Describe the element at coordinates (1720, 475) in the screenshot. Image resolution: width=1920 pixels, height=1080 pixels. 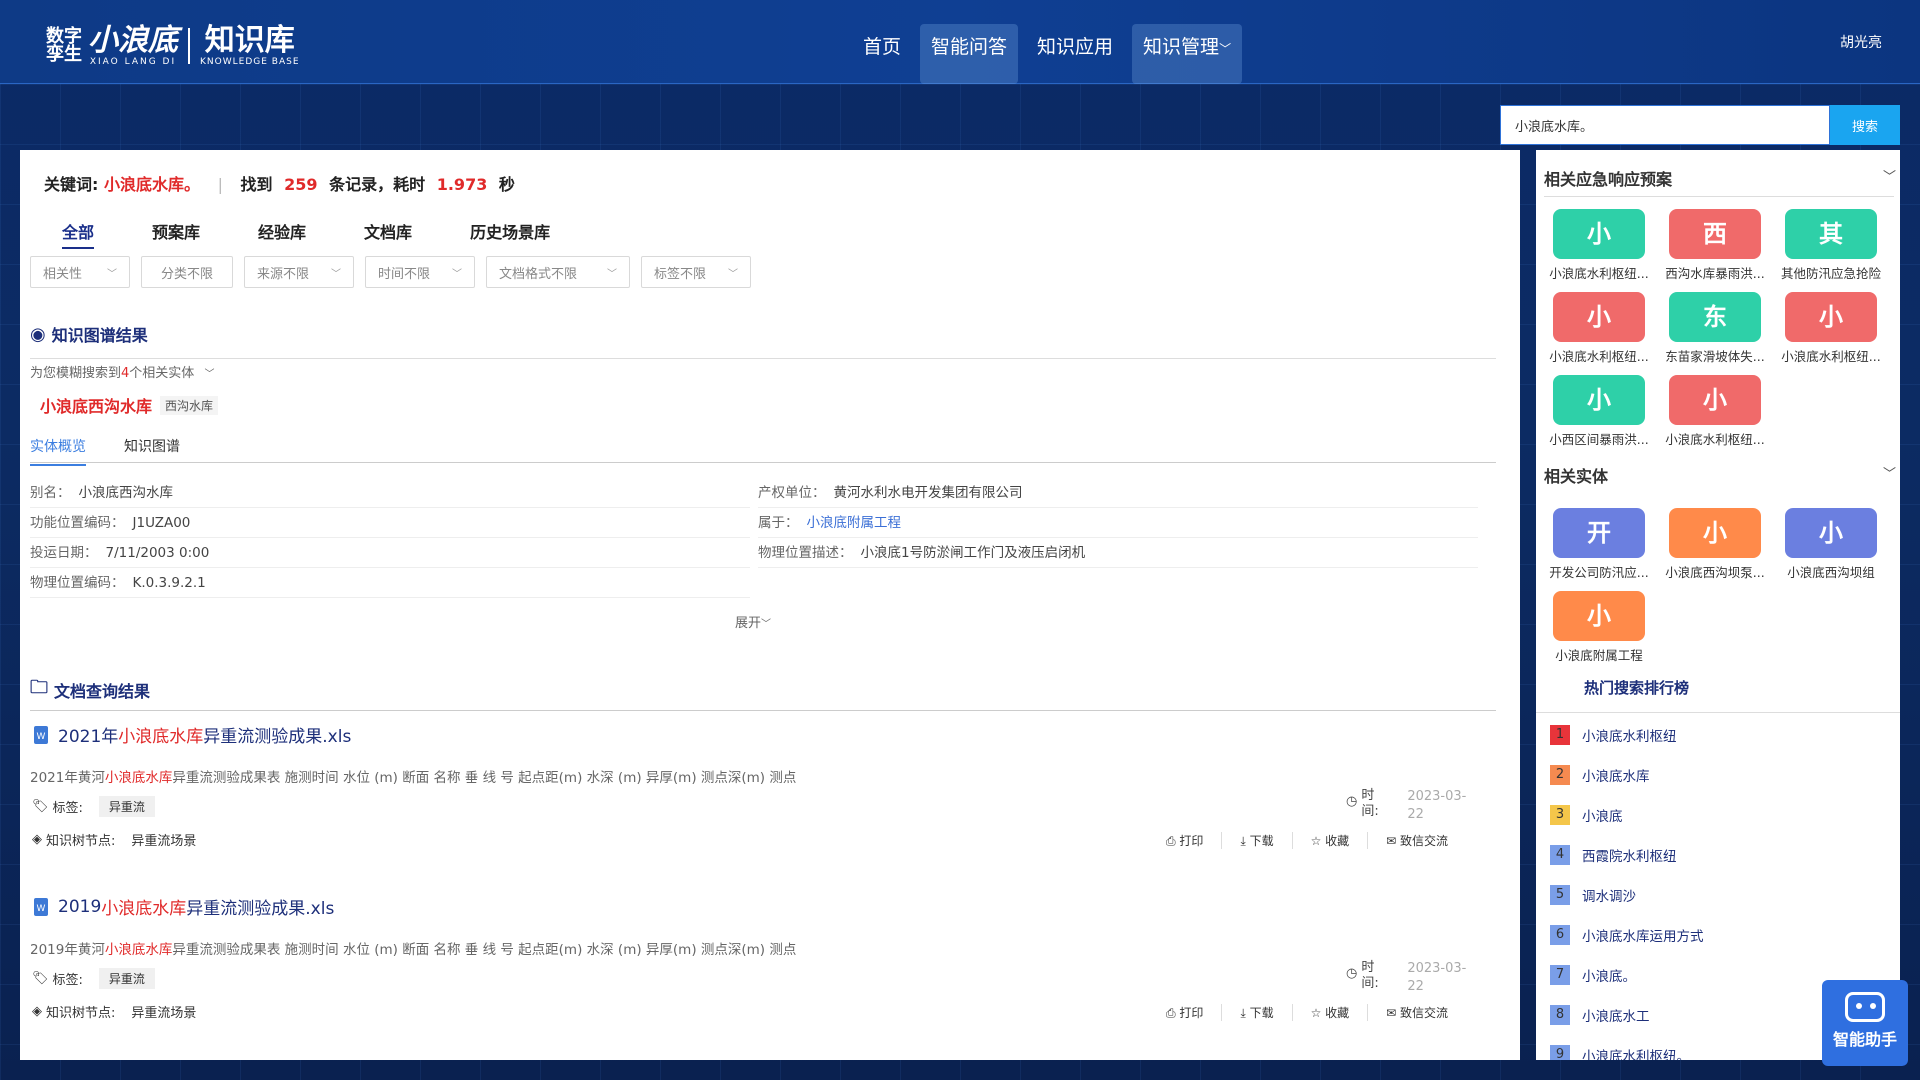
I see `entity-header: 相关实体 ﹀` at that location.